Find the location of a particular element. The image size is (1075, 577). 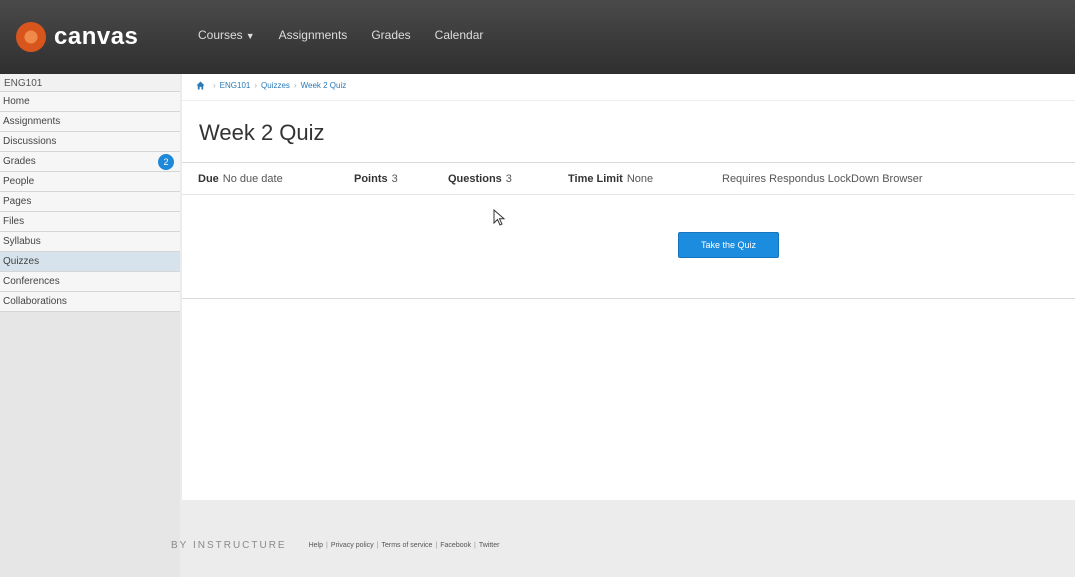

breadcrumb: › ENG101 › Quizzes › Week 2 Quiz is located at coordinates (271, 85).